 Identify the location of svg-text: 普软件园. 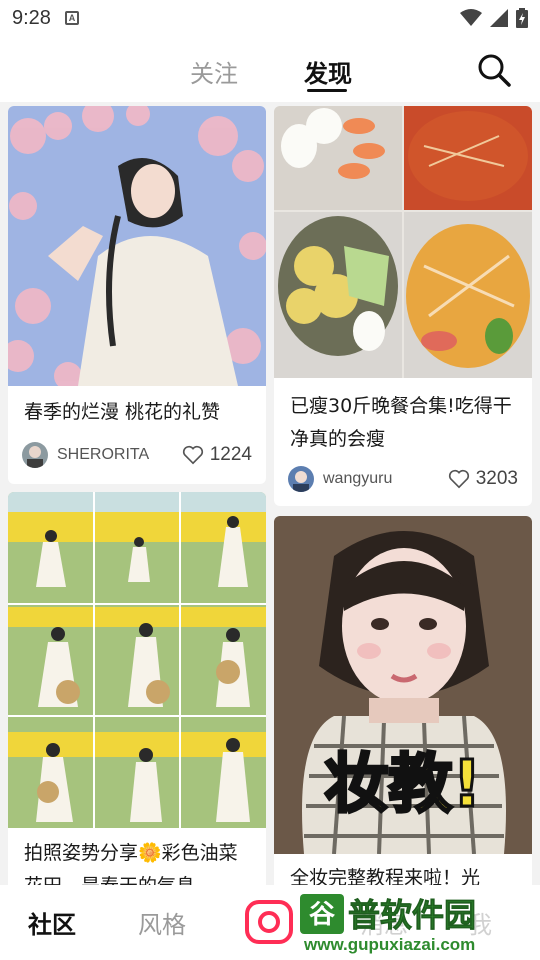
(412, 915).